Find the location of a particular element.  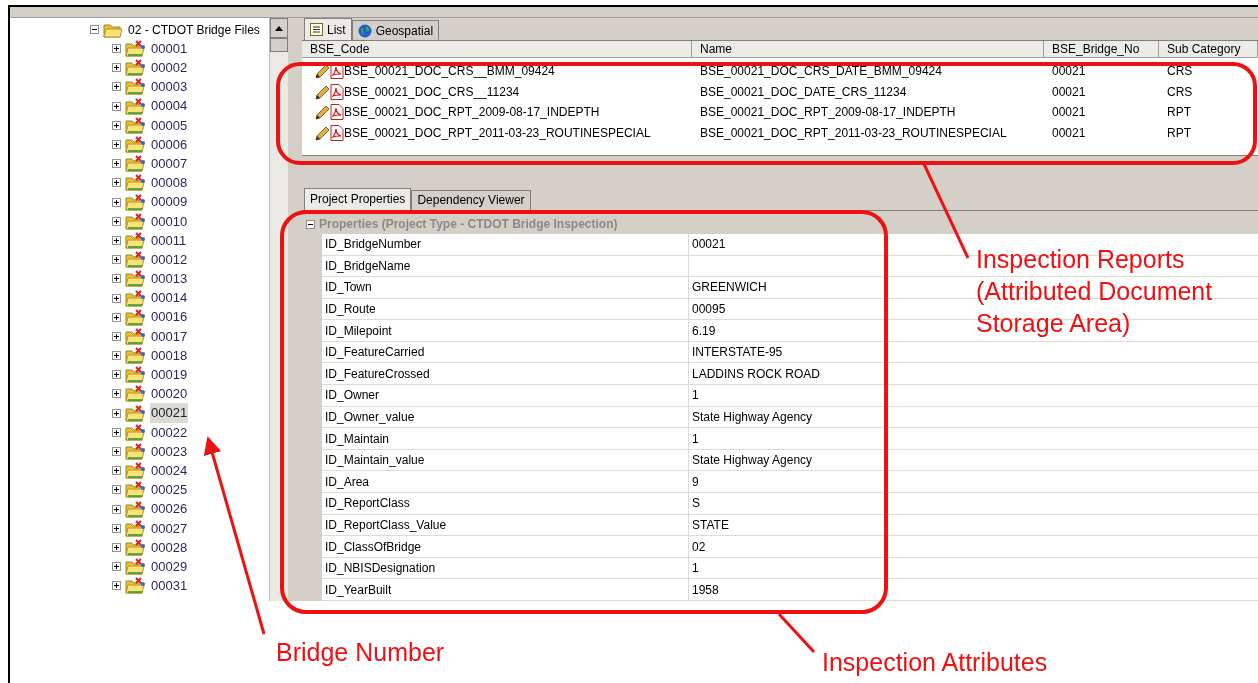

tree-item: 00020 is located at coordinates (169, 394).